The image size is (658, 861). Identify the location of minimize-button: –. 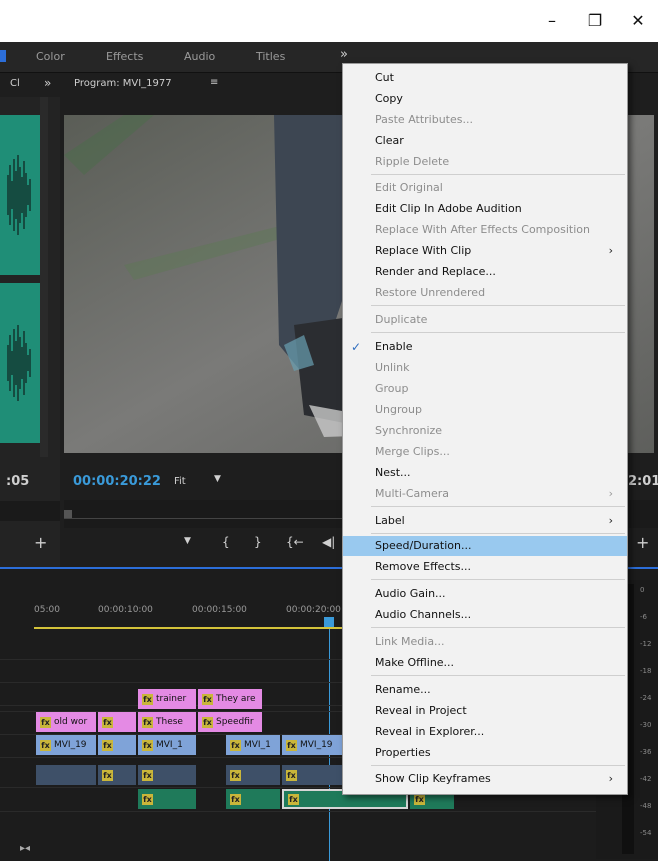
(552, 20).